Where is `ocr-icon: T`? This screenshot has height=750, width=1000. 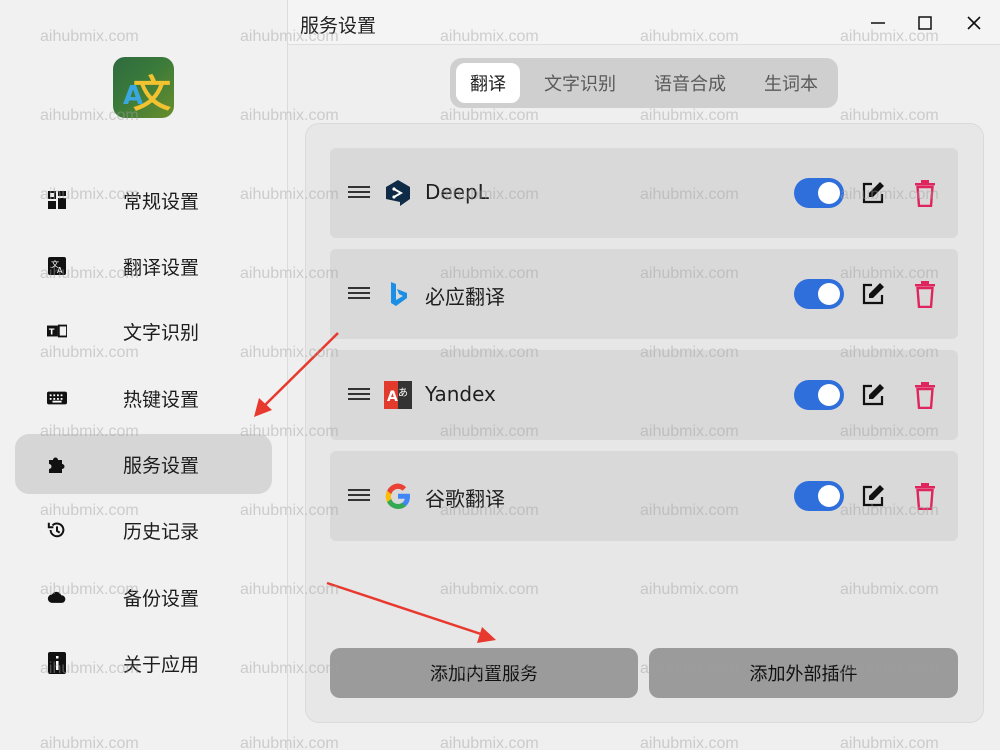 ocr-icon: T is located at coordinates (57, 331).